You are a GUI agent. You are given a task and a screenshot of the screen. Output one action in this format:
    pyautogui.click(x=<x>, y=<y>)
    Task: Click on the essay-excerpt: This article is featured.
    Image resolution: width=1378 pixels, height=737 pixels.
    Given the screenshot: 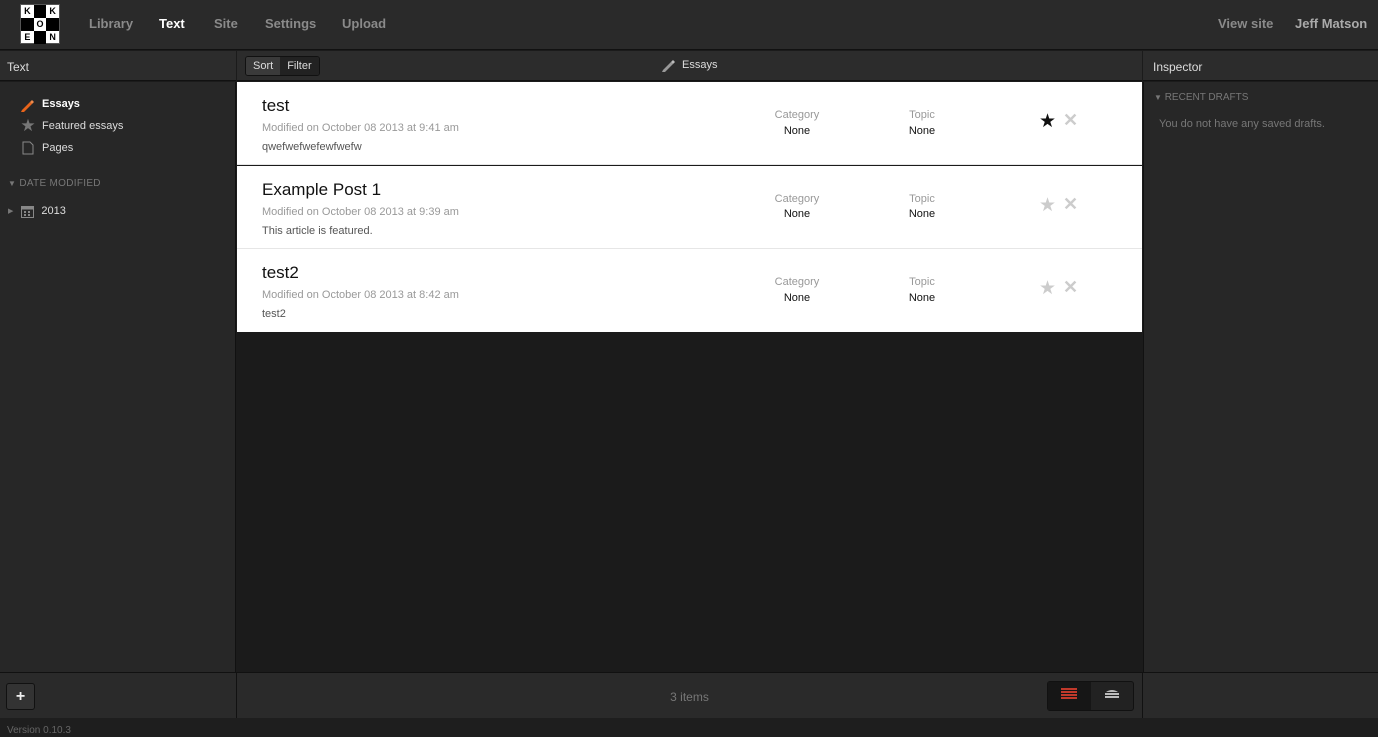 What is the action you would take?
    pyautogui.click(x=317, y=231)
    